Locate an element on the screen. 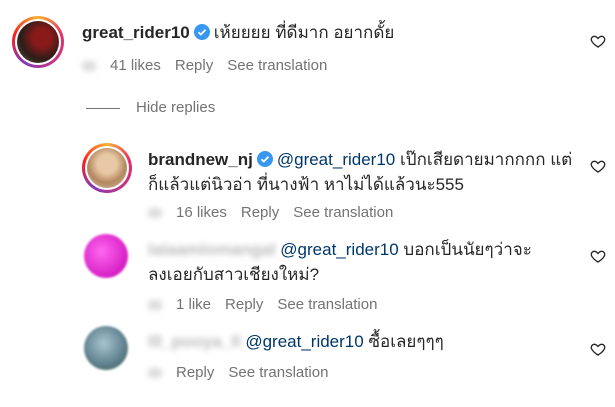 This screenshot has width=615, height=407. likes-count: 16 likes is located at coordinates (201, 212).